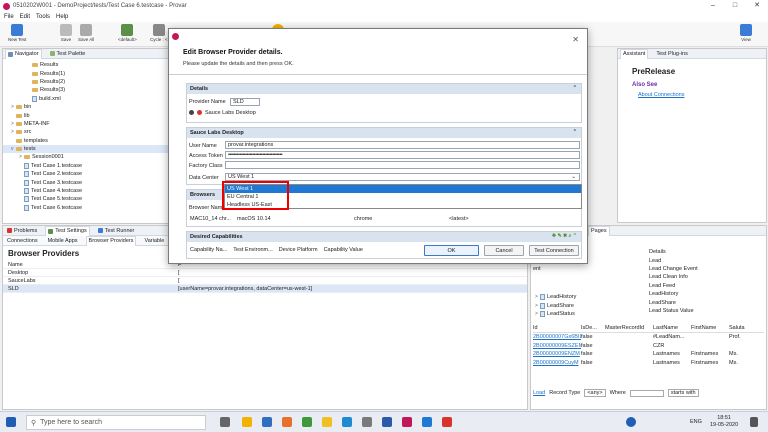 Image resolution: width=768 pixels, height=432 pixels. What do you see at coordinates (9, 17) in the screenshot?
I see `menu-file: File` at bounding box center [9, 17].